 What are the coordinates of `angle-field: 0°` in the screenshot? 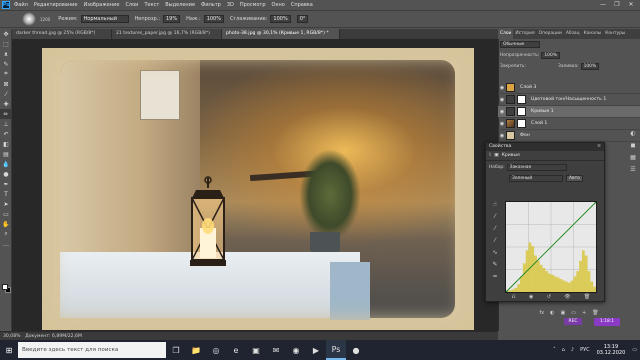 It's located at (302, 19).